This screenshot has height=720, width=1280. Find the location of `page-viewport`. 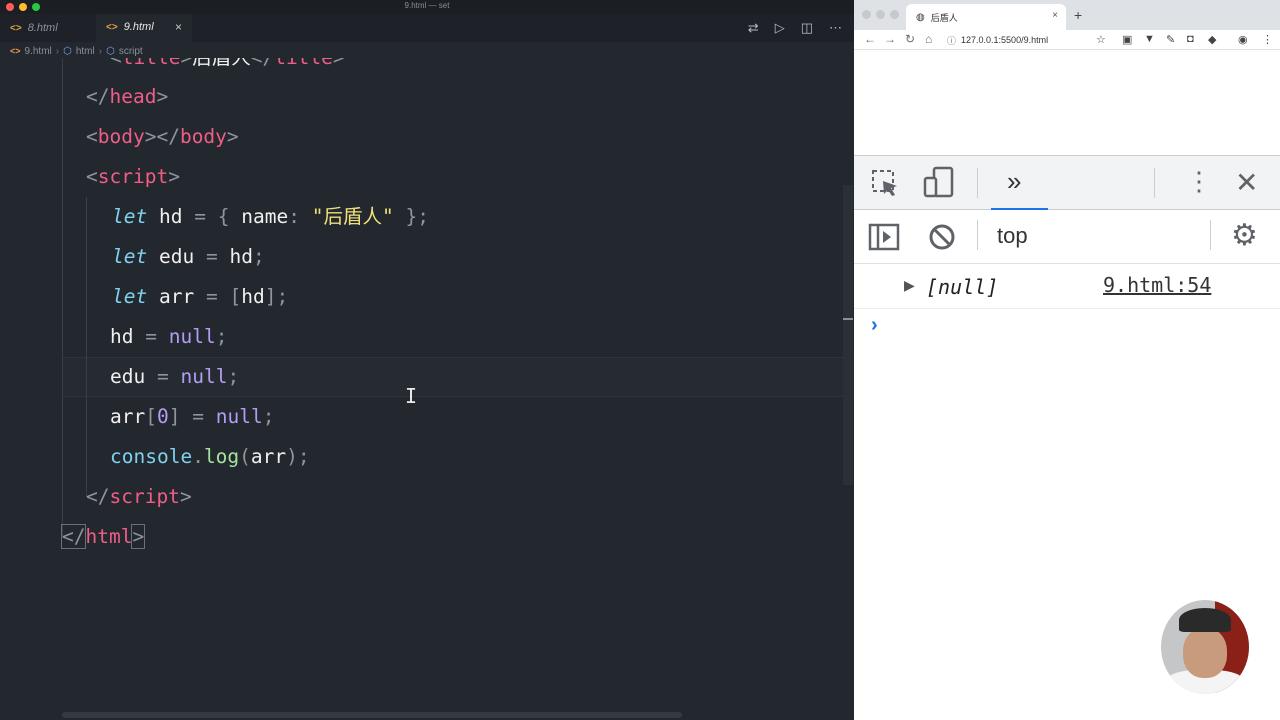

page-viewport is located at coordinates (1067, 103).